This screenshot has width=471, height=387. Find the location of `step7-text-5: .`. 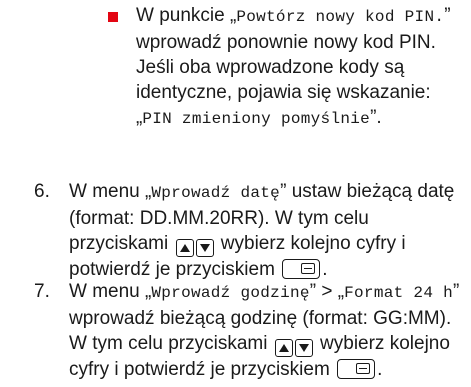

step7-text-5: . is located at coordinates (380, 369).